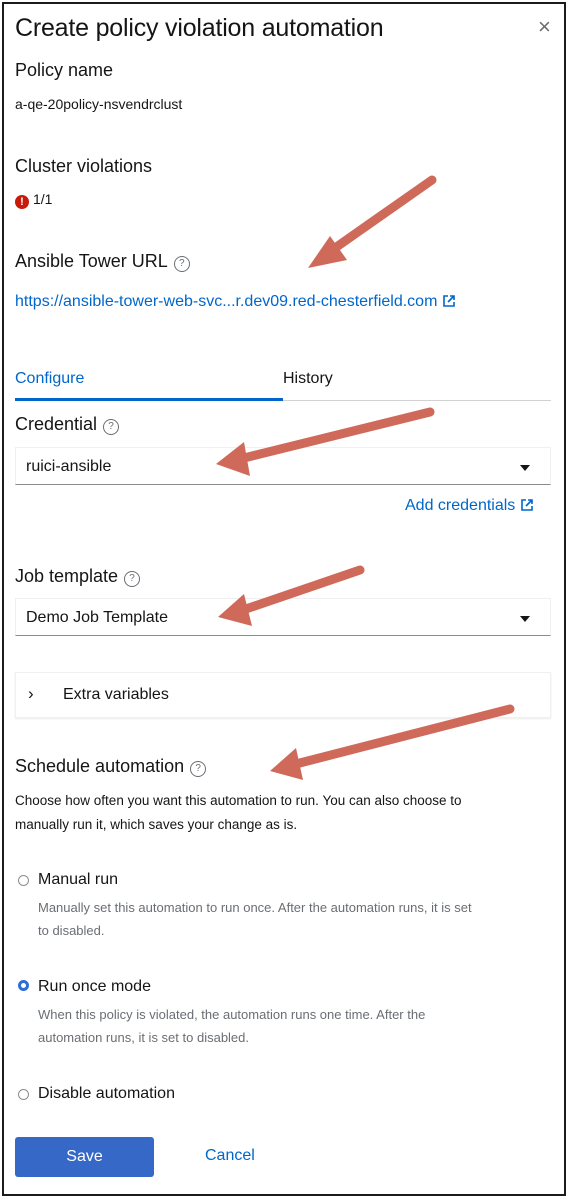 Image resolution: width=570 pixels, height=1200 pixels. What do you see at coordinates (91, 261) in the screenshot?
I see `ansible-tower-url-text: Ansible Tower URL` at bounding box center [91, 261].